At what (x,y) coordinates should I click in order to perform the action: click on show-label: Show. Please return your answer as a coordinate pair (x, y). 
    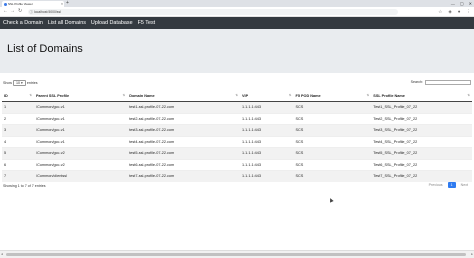
    Looking at the image, I should click on (7, 83).